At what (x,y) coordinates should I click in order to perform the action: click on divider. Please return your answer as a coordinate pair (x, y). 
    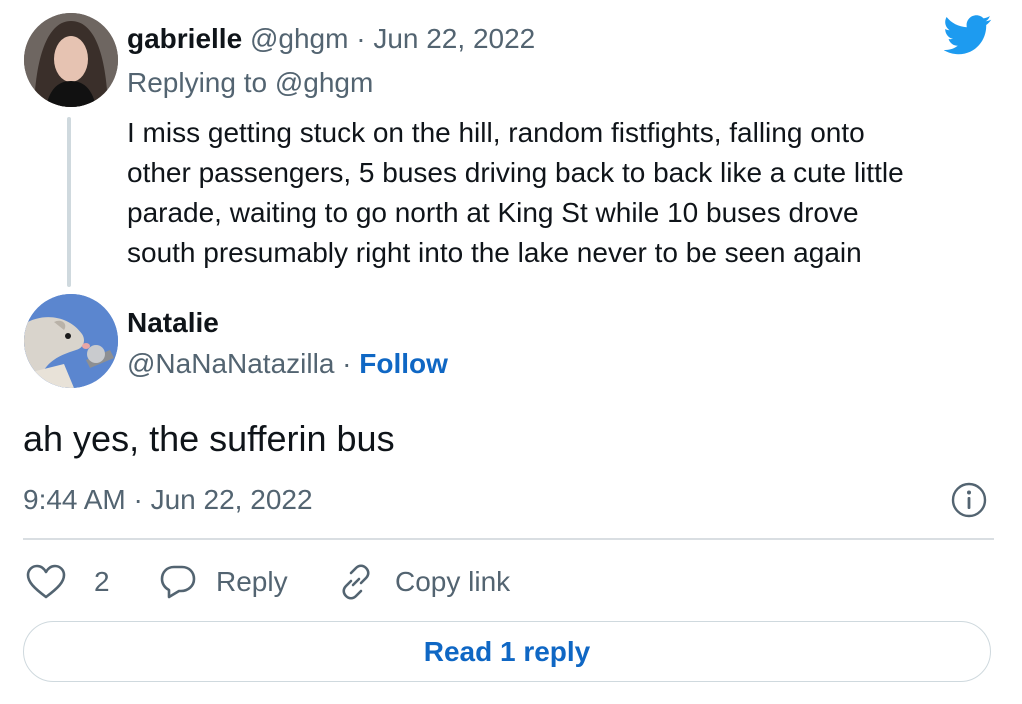
    Looking at the image, I should click on (508, 539).